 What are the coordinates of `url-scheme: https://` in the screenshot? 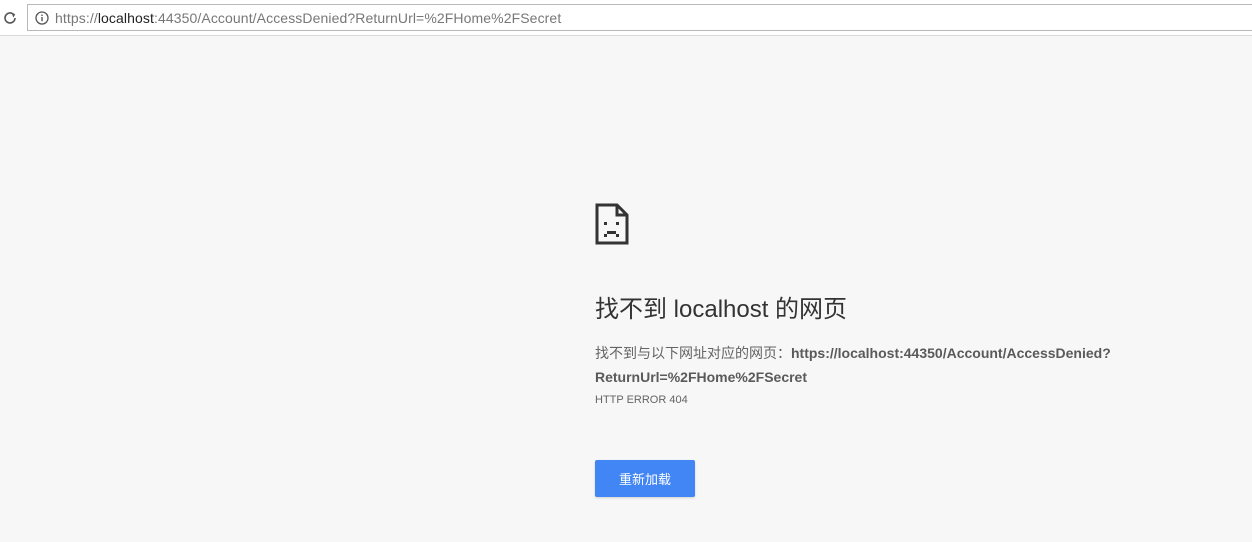 It's located at (76, 17).